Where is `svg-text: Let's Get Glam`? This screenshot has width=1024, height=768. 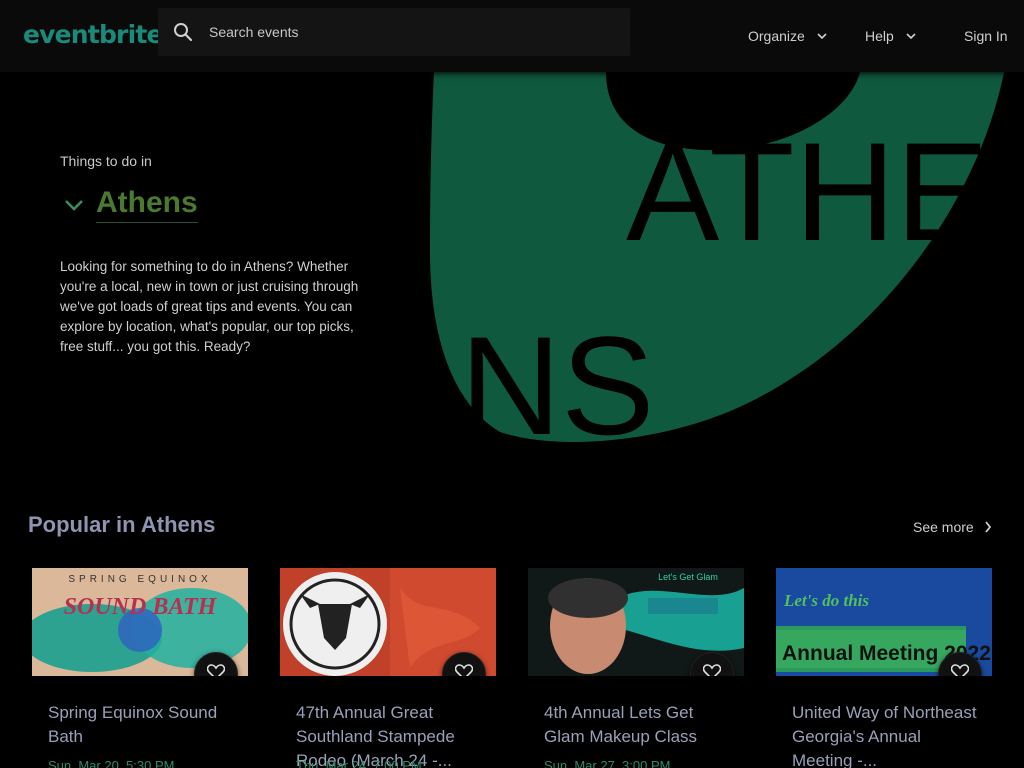
svg-text: Let's Get Glam is located at coordinates (688, 577).